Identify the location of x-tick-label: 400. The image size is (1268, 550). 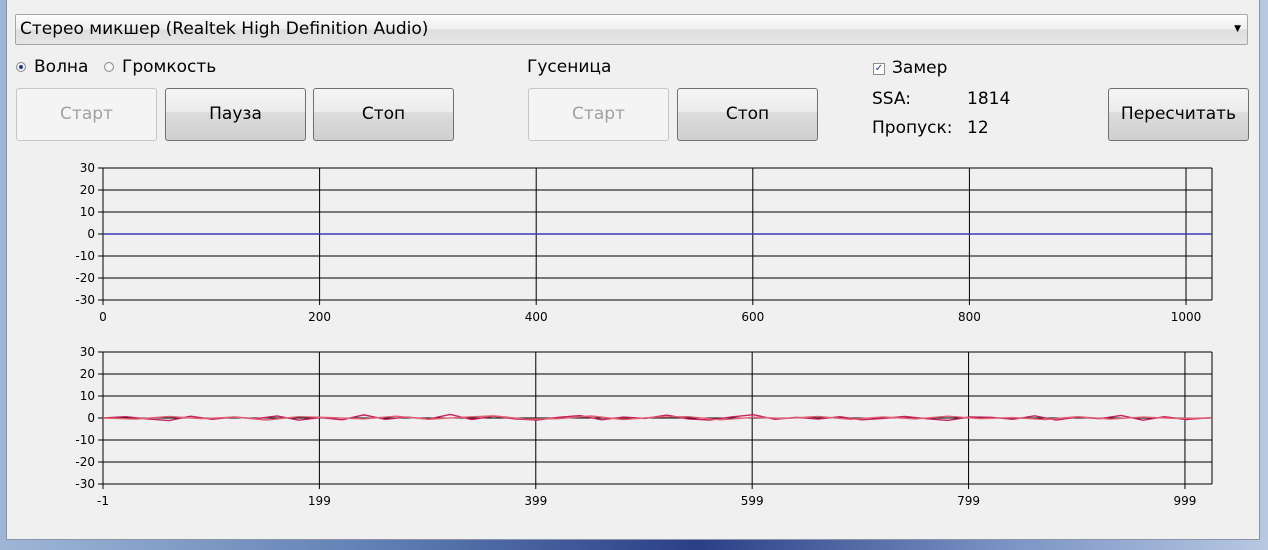
(536, 317).